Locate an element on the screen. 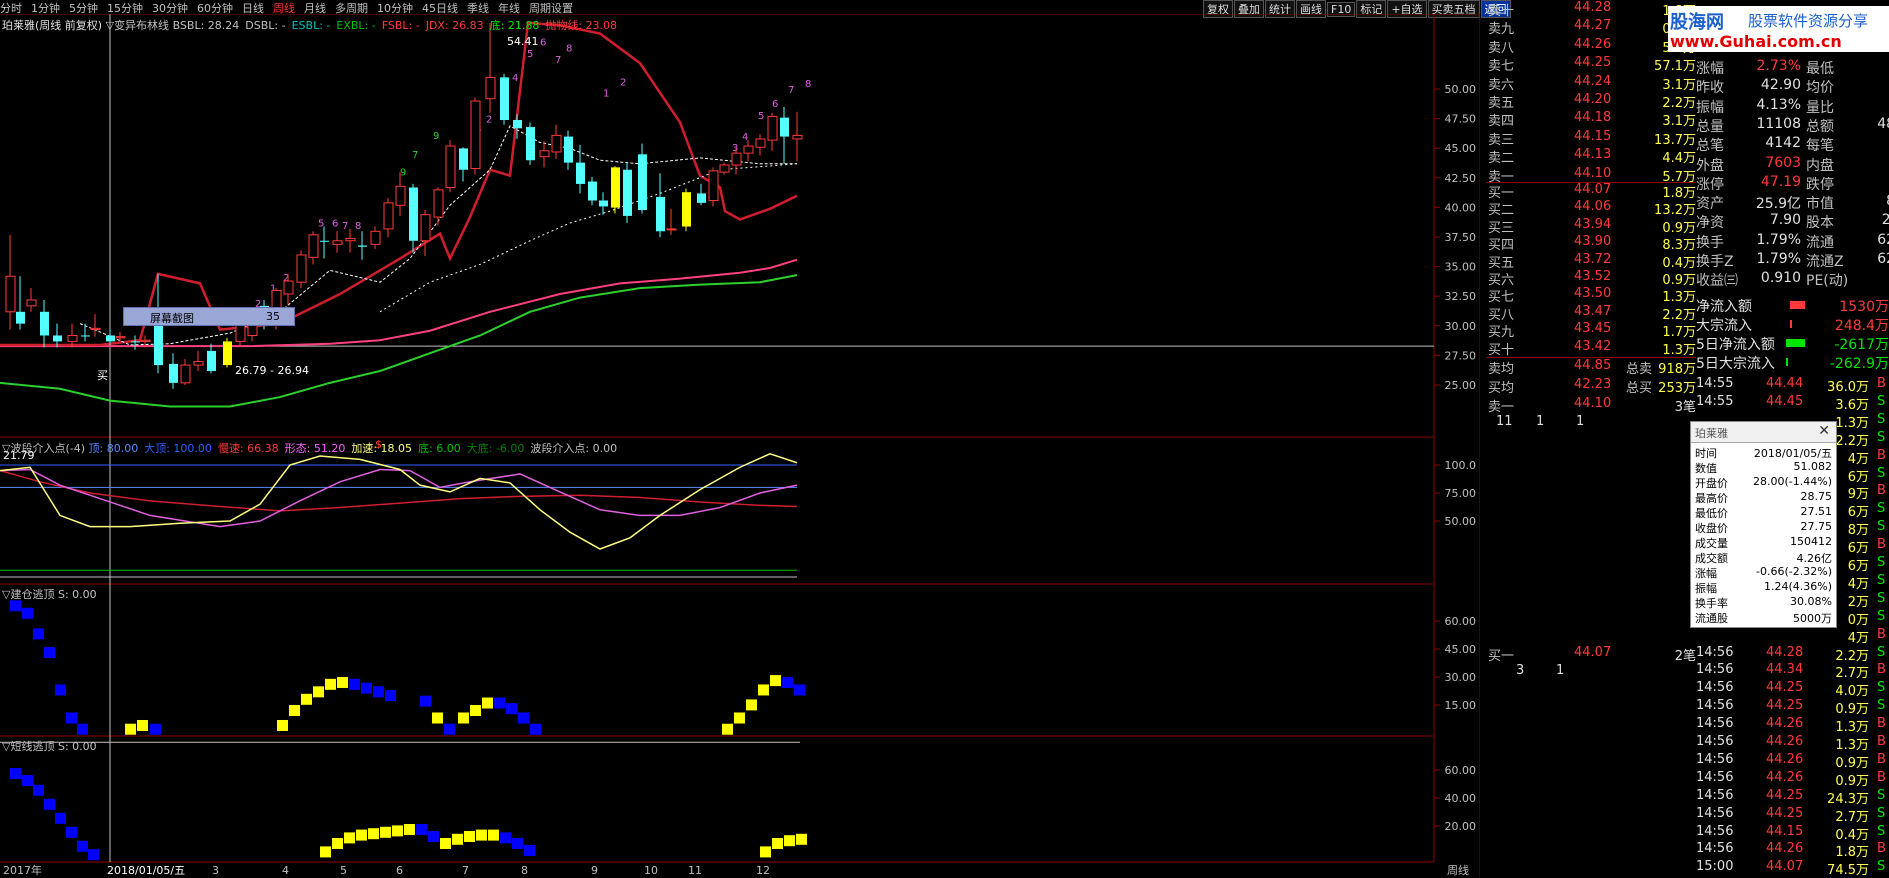 This screenshot has width=1889, height=878. tick-row: 14:56 44.26 1.8万 B is located at coordinates (1791, 850).